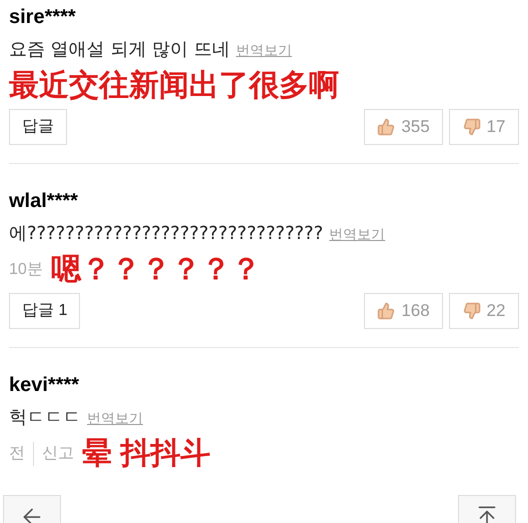  Describe the element at coordinates (43, 17) in the screenshot. I see `username: sire****` at that location.